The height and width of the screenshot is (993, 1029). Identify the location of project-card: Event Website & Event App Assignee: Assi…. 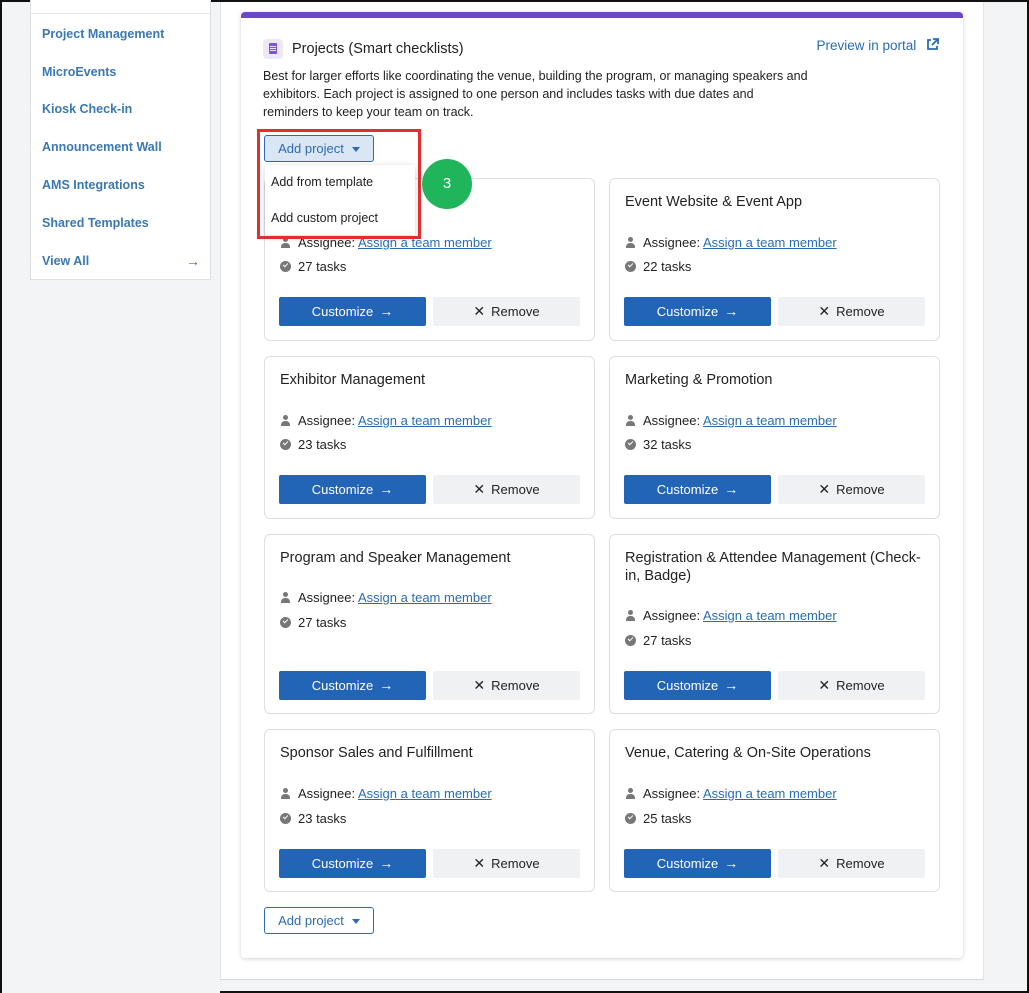
(774, 259).